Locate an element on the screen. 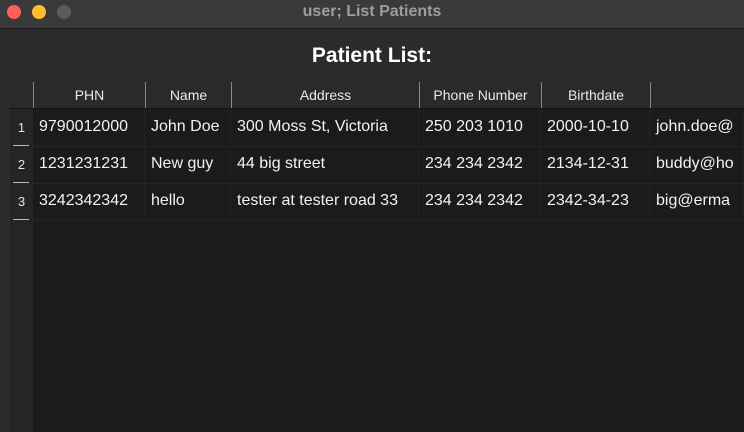 This screenshot has height=432, width=744. cell-birthdate: 2000-10-10 is located at coordinates (595, 127).